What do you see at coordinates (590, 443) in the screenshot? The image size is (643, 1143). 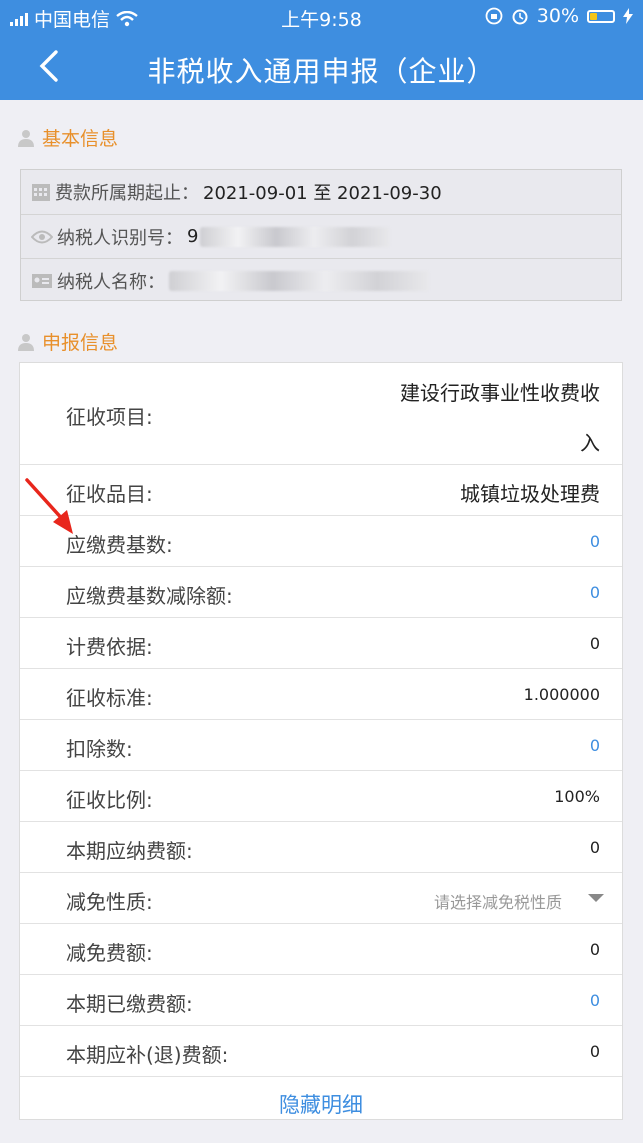 I see `levy-item-value-line2: 入` at bounding box center [590, 443].